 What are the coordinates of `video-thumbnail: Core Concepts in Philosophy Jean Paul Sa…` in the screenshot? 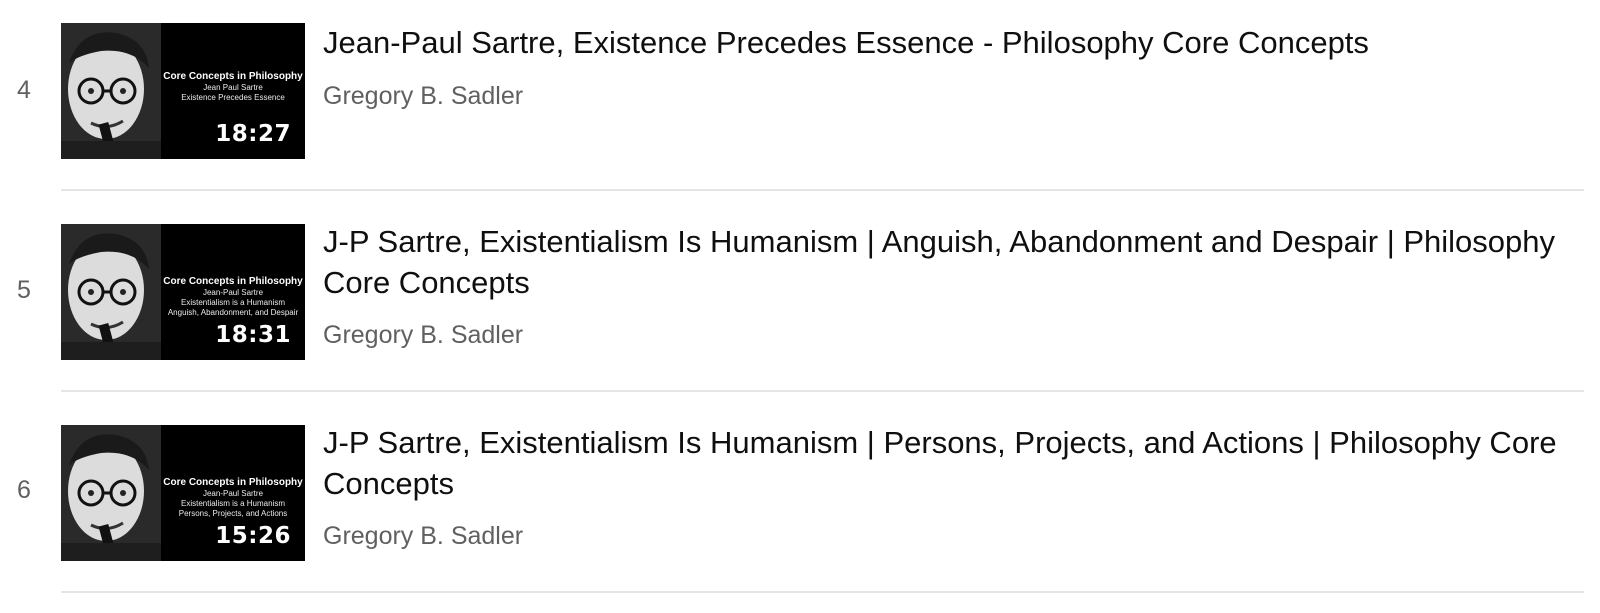 It's located at (183, 91).